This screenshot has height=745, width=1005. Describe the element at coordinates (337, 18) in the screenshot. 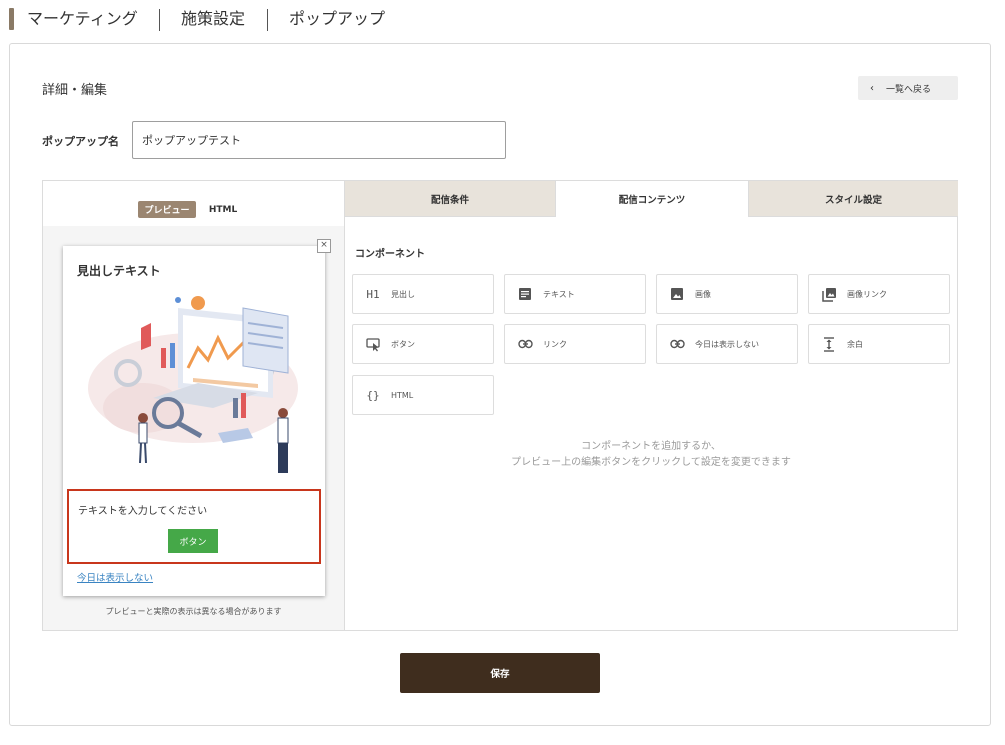

I see `breadcrumb-item-popup: ポップアップ` at that location.